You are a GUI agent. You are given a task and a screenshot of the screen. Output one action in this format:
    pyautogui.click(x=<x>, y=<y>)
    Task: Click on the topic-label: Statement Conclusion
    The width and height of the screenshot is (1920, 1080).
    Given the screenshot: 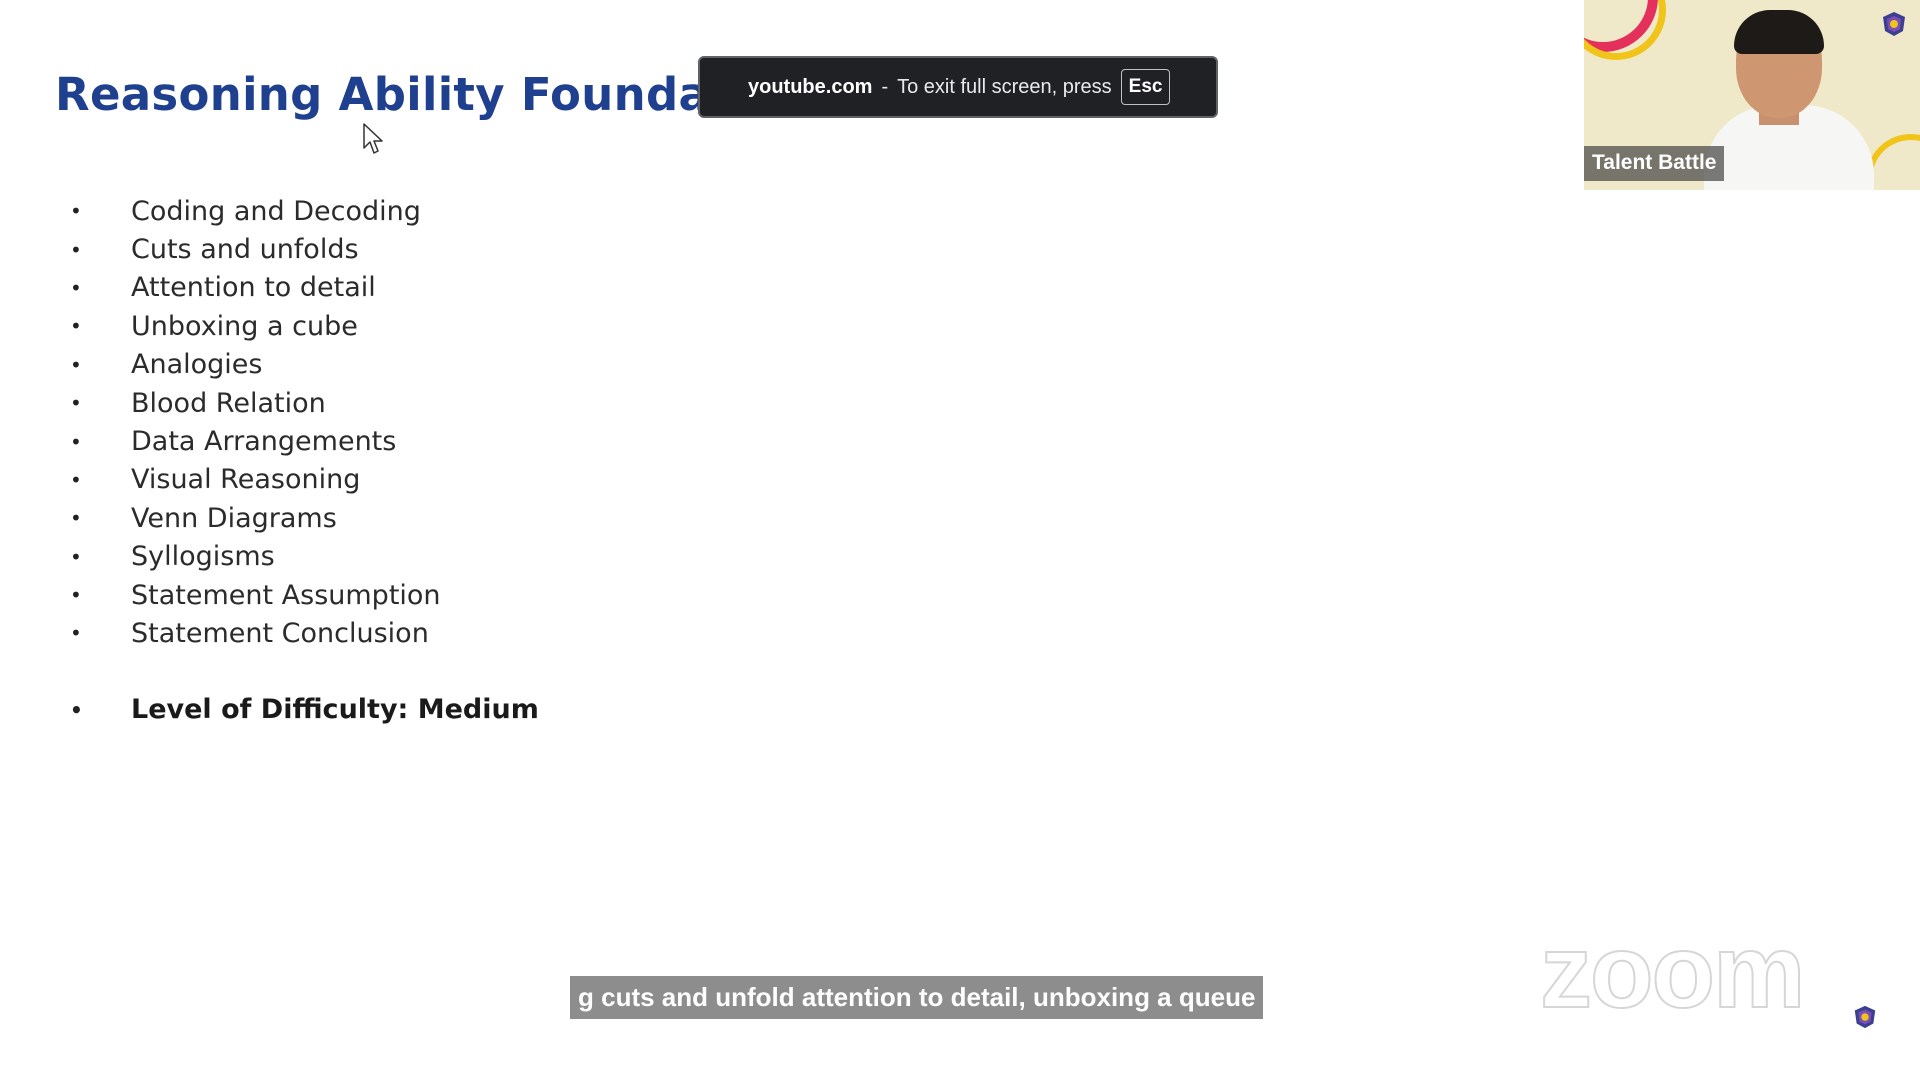 What is the action you would take?
    pyautogui.click(x=280, y=633)
    